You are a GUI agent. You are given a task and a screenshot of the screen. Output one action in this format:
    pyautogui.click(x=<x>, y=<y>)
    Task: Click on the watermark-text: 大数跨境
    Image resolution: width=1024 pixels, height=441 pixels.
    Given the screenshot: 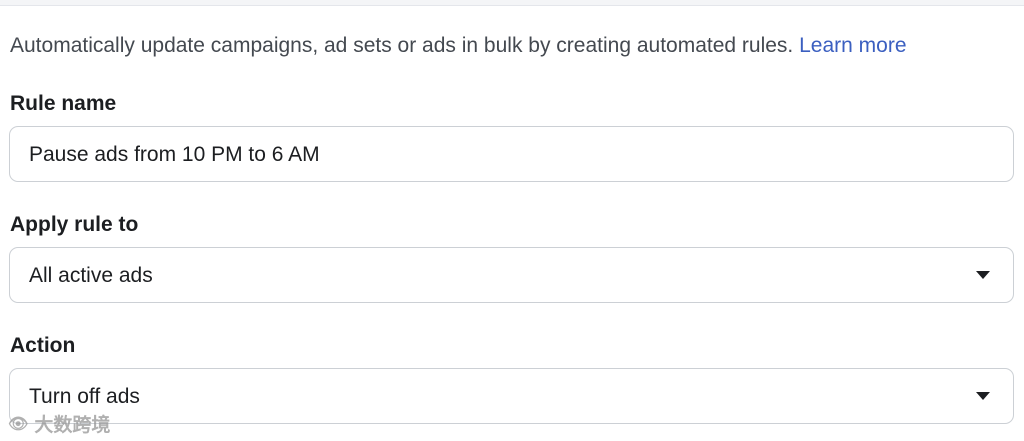 What is the action you would take?
    pyautogui.click(x=72, y=425)
    